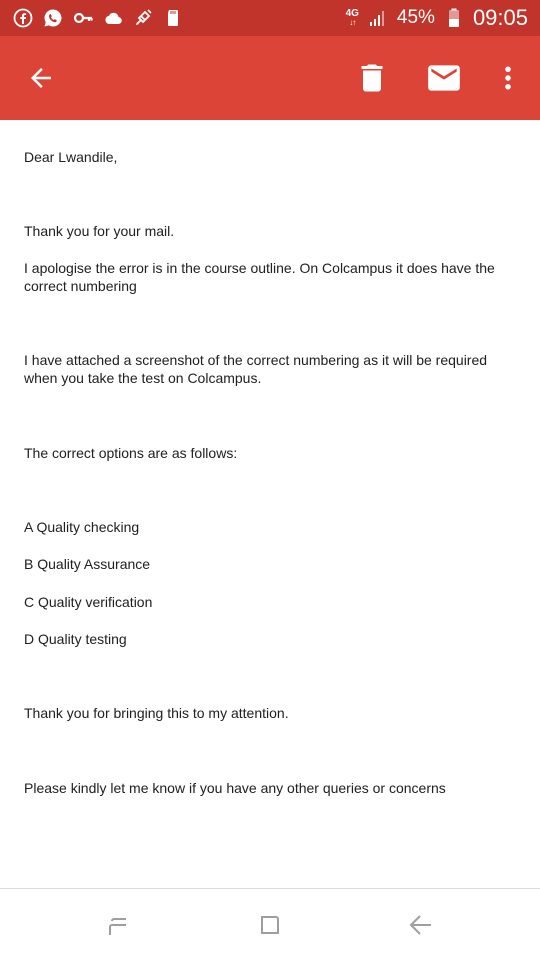  What do you see at coordinates (454, 18) in the screenshot?
I see `battery-icon` at bounding box center [454, 18].